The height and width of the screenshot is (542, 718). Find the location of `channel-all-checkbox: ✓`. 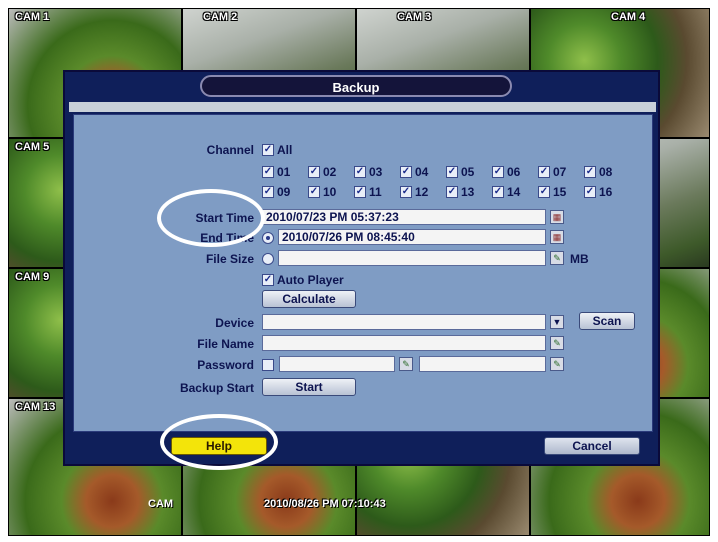

channel-all-checkbox: ✓ is located at coordinates (268, 150).